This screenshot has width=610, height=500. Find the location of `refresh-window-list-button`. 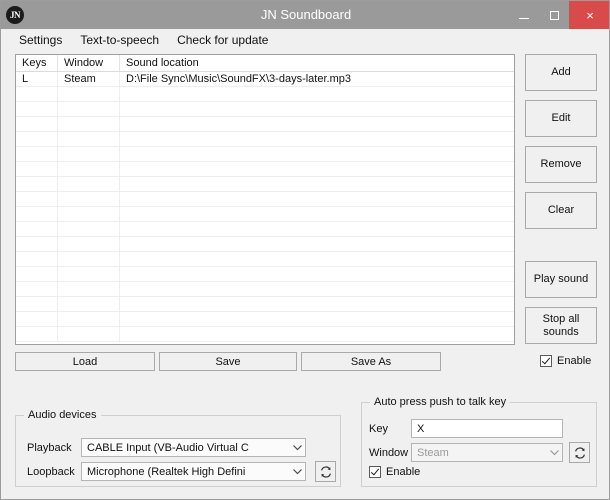

refresh-window-list-button is located at coordinates (579, 452).